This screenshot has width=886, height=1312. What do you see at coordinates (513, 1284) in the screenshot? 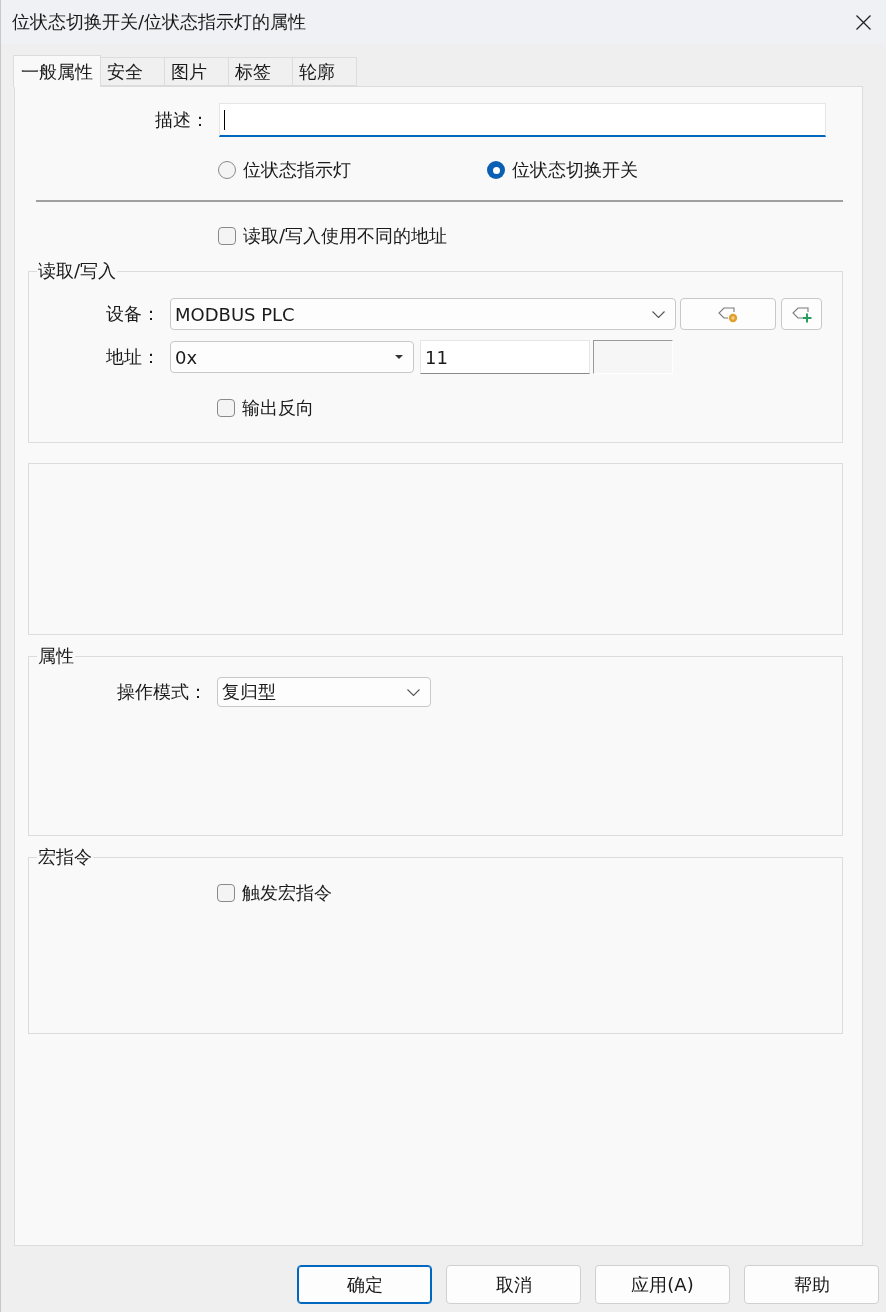
I see `dialog-button: 取消` at bounding box center [513, 1284].